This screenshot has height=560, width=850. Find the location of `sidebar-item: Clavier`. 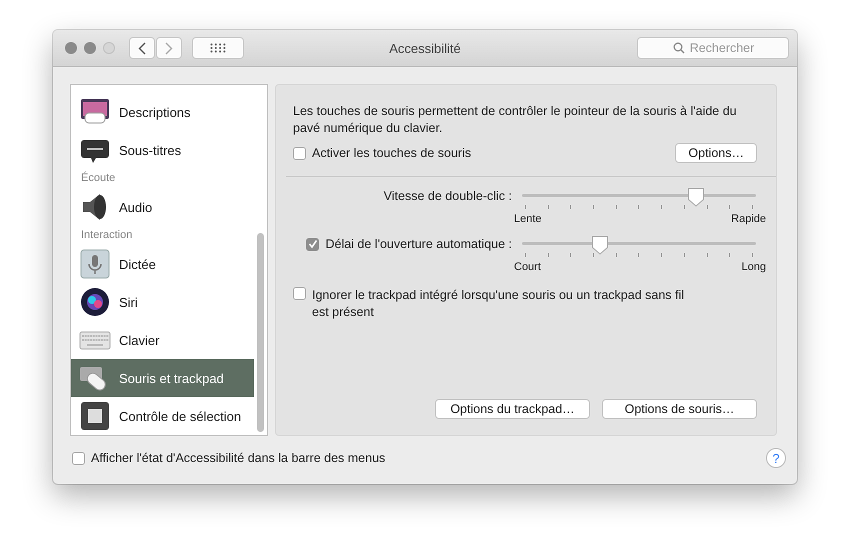

sidebar-item: Clavier is located at coordinates (162, 340).